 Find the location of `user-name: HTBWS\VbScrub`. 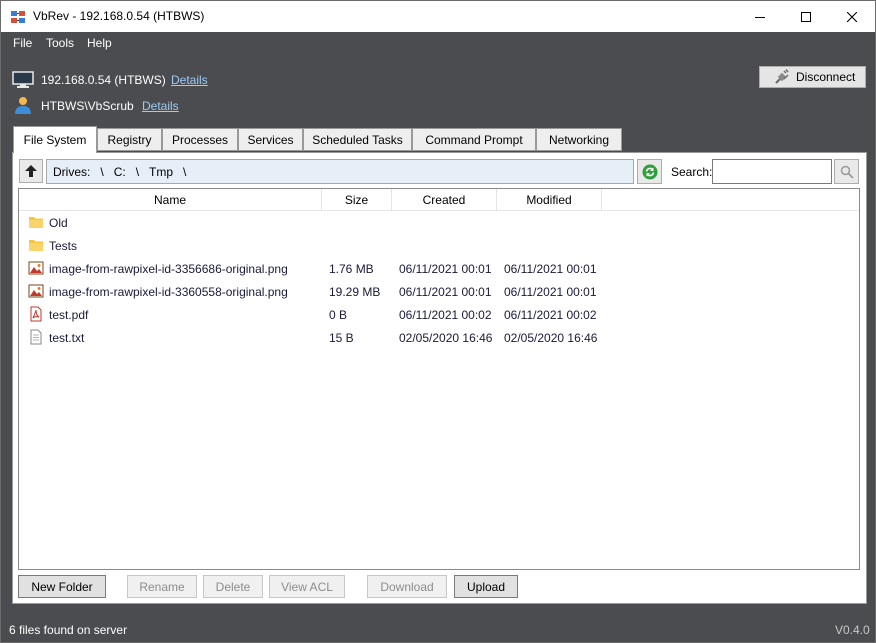

user-name: HTBWS\VbScrub is located at coordinates (87, 106).